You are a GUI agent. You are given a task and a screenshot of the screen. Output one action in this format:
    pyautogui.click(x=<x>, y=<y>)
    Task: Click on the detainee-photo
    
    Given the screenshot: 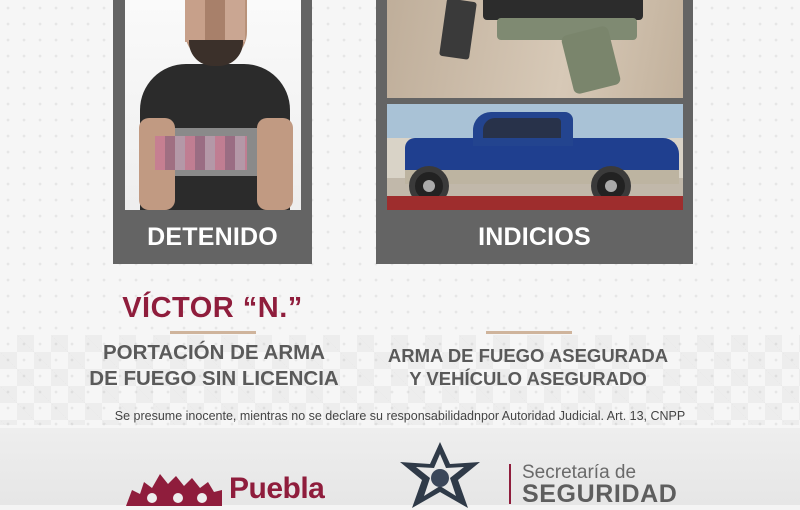 What is the action you would take?
    pyautogui.click(x=213, y=105)
    